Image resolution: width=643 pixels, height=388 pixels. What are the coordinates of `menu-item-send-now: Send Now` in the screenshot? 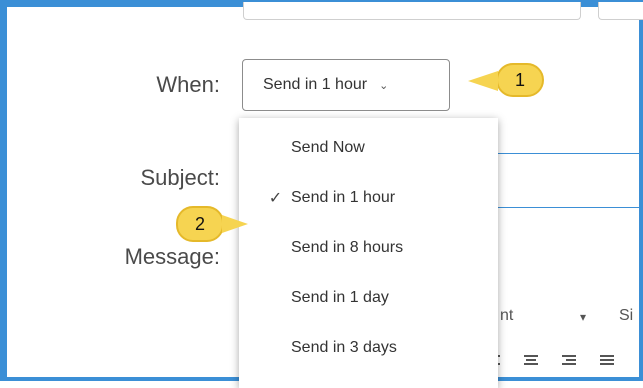 It's located at (368, 148).